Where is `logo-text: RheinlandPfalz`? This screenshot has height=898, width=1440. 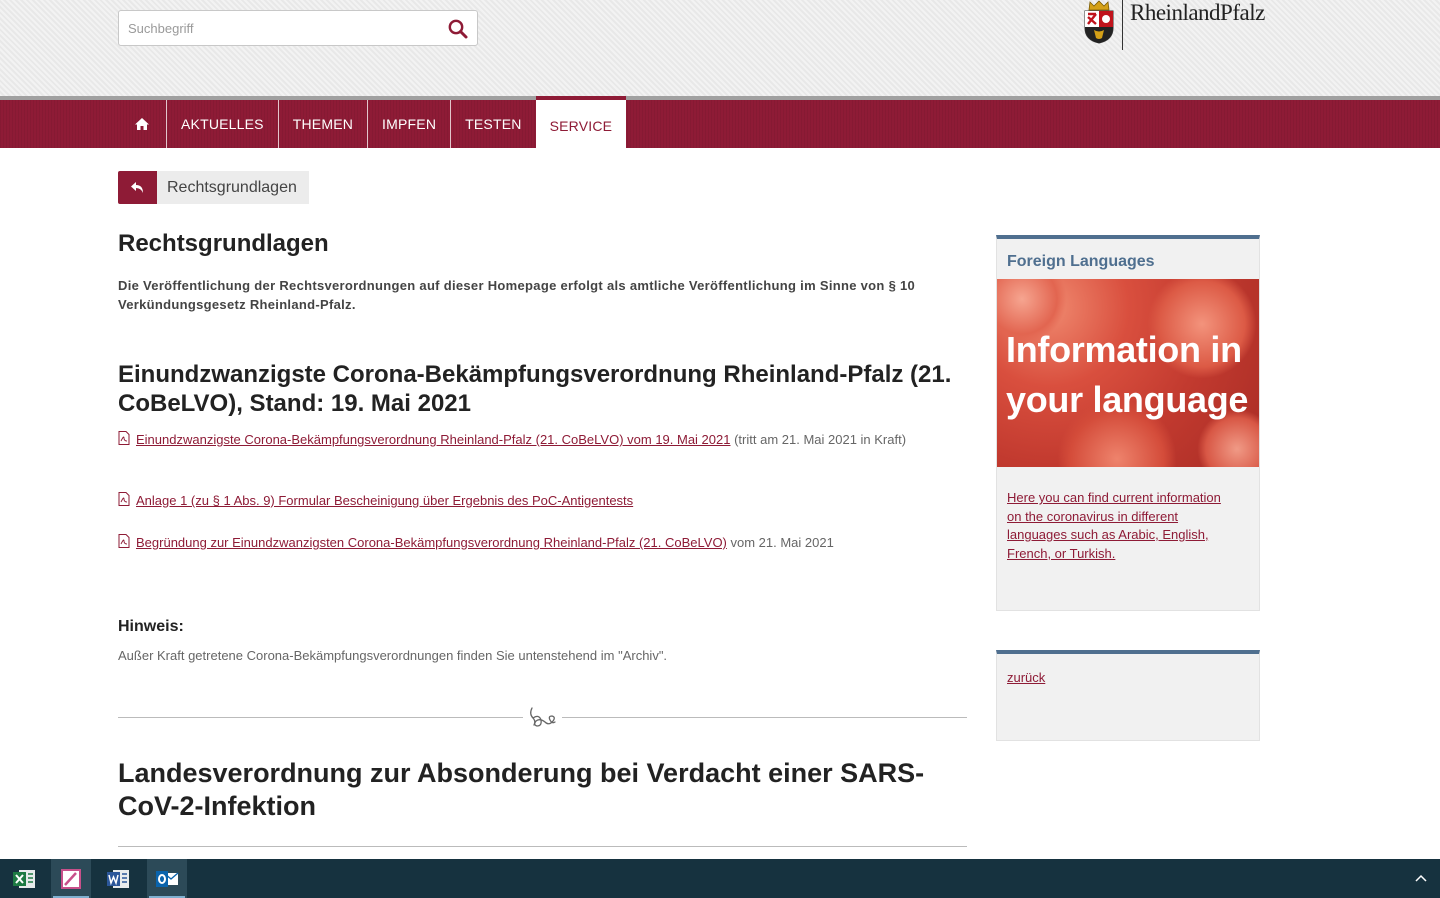
logo-text: RheinlandPfalz is located at coordinates (1197, 12).